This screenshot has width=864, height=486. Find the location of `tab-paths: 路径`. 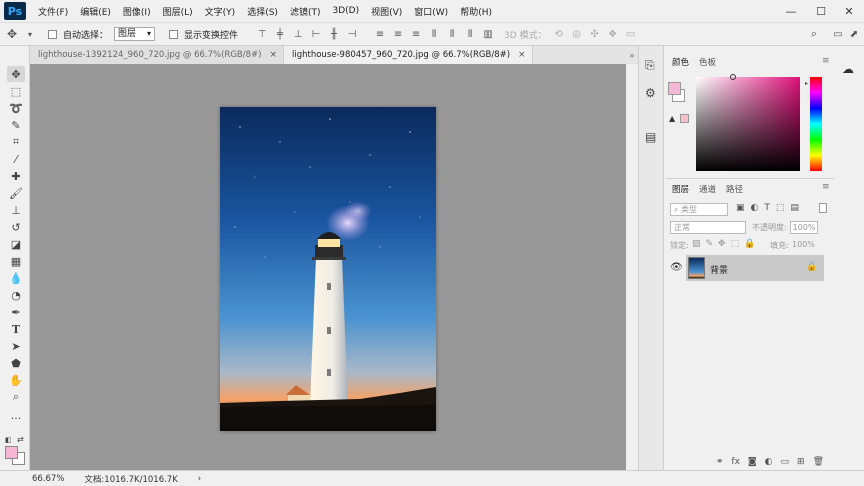

tab-paths: 路径 is located at coordinates (734, 189).